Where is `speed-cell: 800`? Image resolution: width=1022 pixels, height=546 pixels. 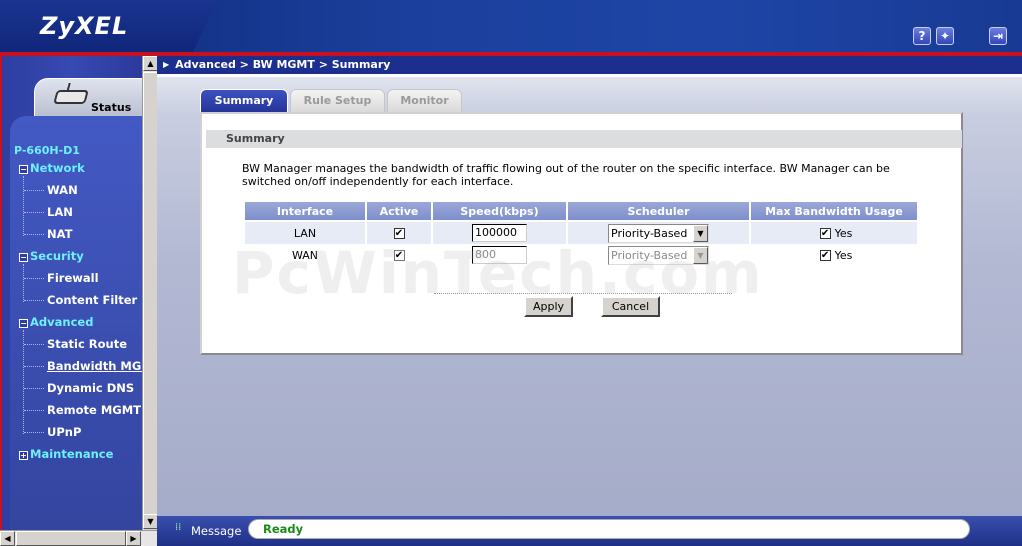 speed-cell: 800 is located at coordinates (499, 255).